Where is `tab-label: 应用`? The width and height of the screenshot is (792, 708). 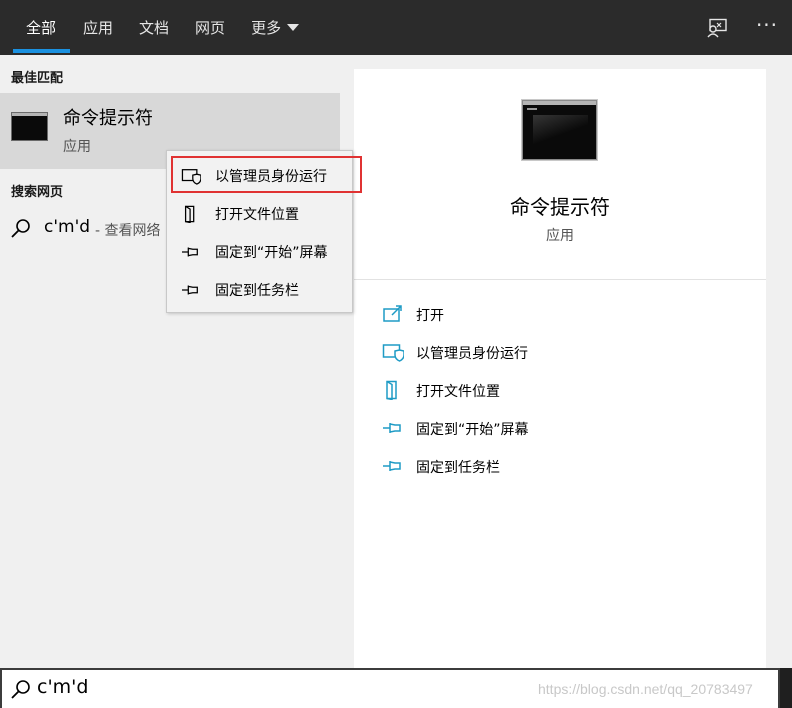 tab-label: 应用 is located at coordinates (98, 28).